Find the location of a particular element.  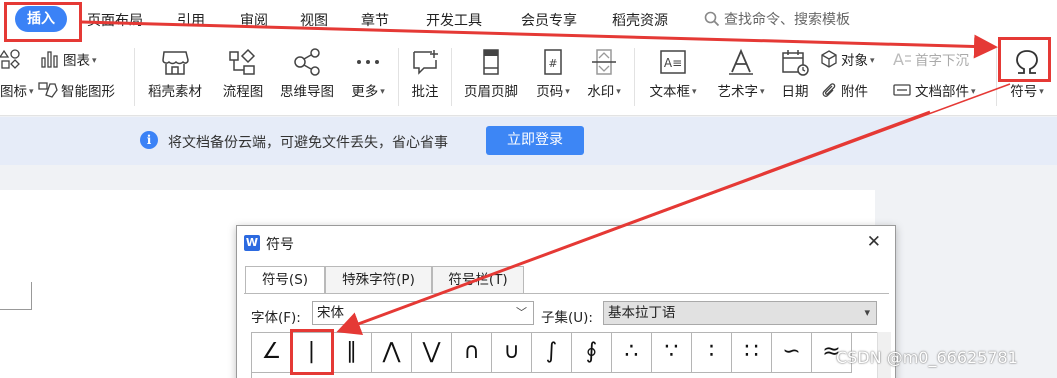

textbox-button: A≡ 文本框 ▾ is located at coordinates (673, 74).